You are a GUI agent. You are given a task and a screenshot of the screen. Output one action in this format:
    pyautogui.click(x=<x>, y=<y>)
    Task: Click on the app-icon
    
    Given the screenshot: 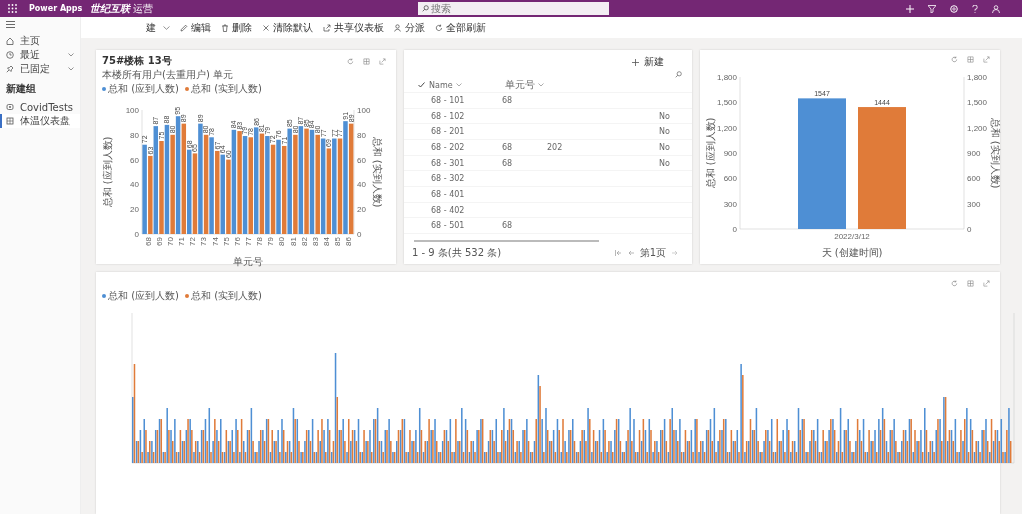 What is the action you would take?
    pyautogui.click(x=10, y=107)
    